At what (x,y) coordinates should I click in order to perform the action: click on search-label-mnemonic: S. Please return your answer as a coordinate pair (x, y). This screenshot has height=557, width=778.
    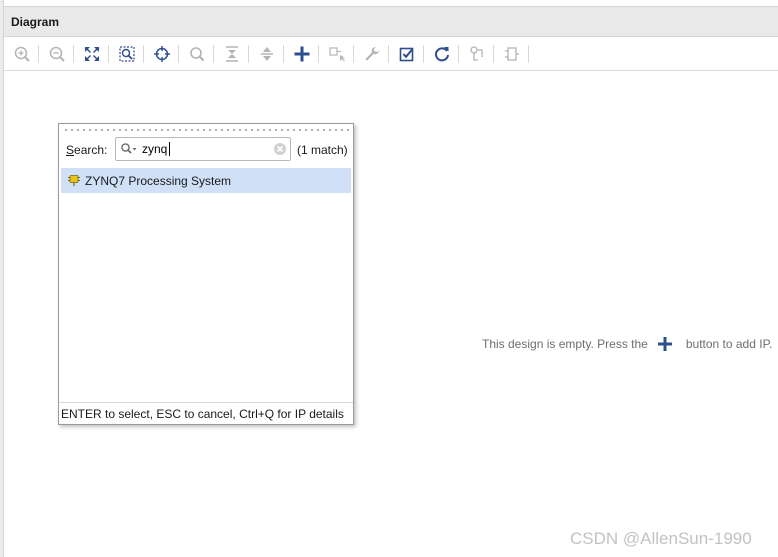
    Looking at the image, I should click on (70, 150).